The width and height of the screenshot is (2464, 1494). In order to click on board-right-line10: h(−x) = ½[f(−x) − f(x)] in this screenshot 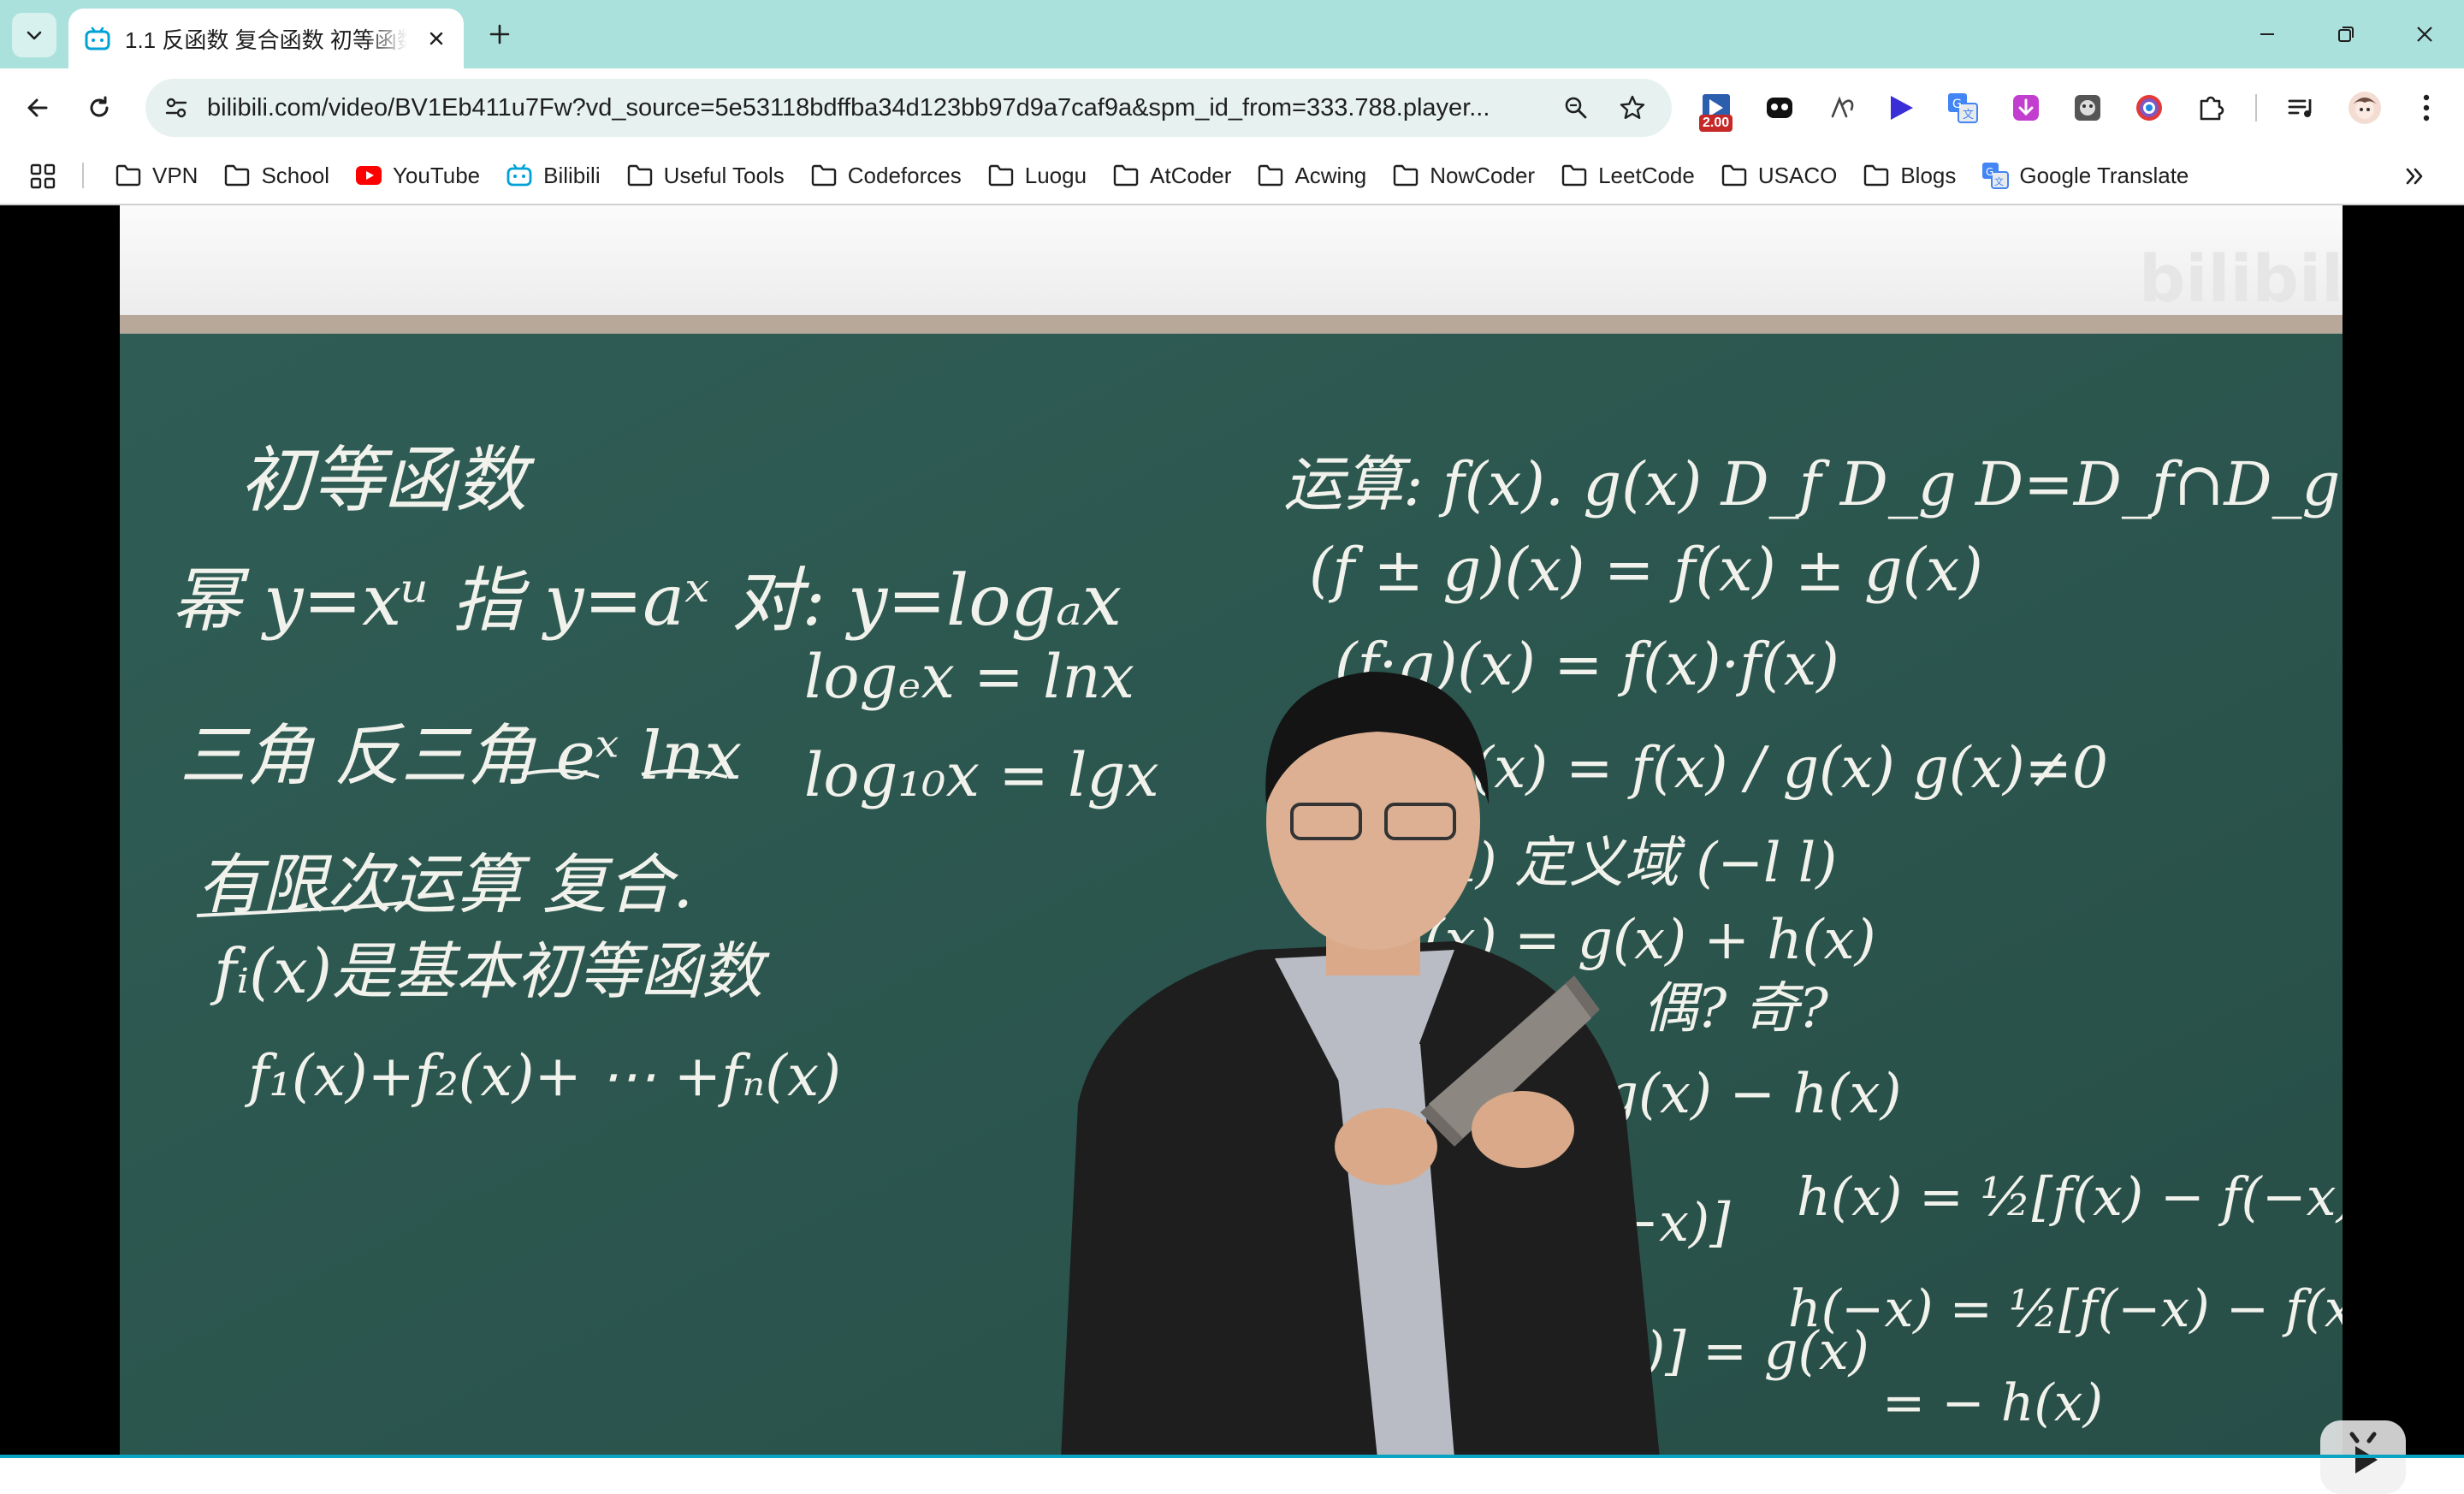, I will do `click(2065, 1309)`.